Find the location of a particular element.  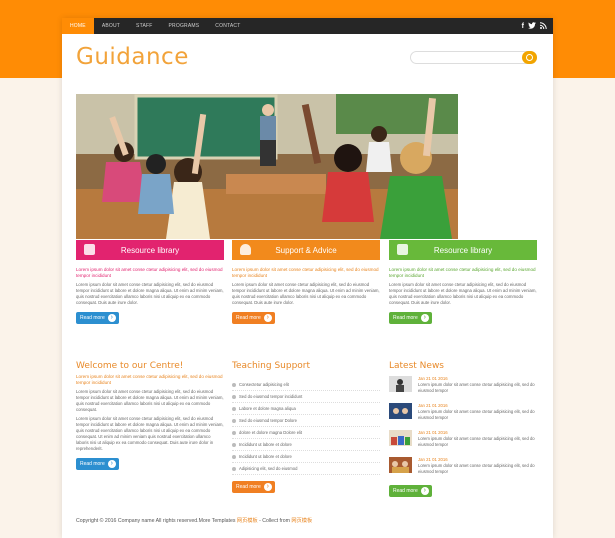

search-input is located at coordinates (473, 57).